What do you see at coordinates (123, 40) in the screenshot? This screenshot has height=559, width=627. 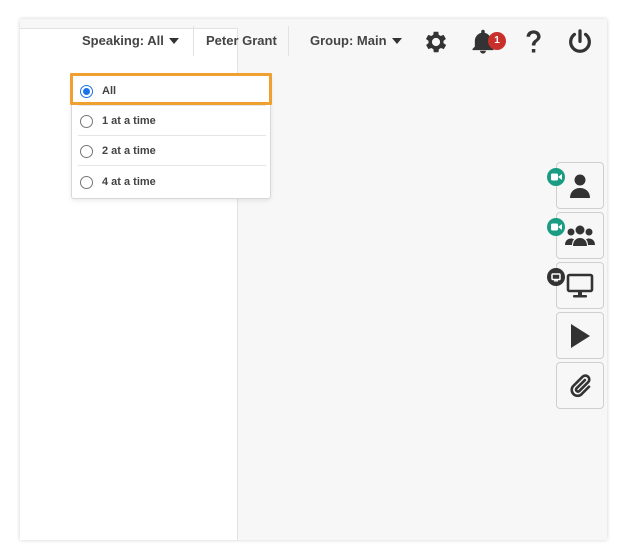 I see `speaking-mode-label: Speaking: All` at bounding box center [123, 40].